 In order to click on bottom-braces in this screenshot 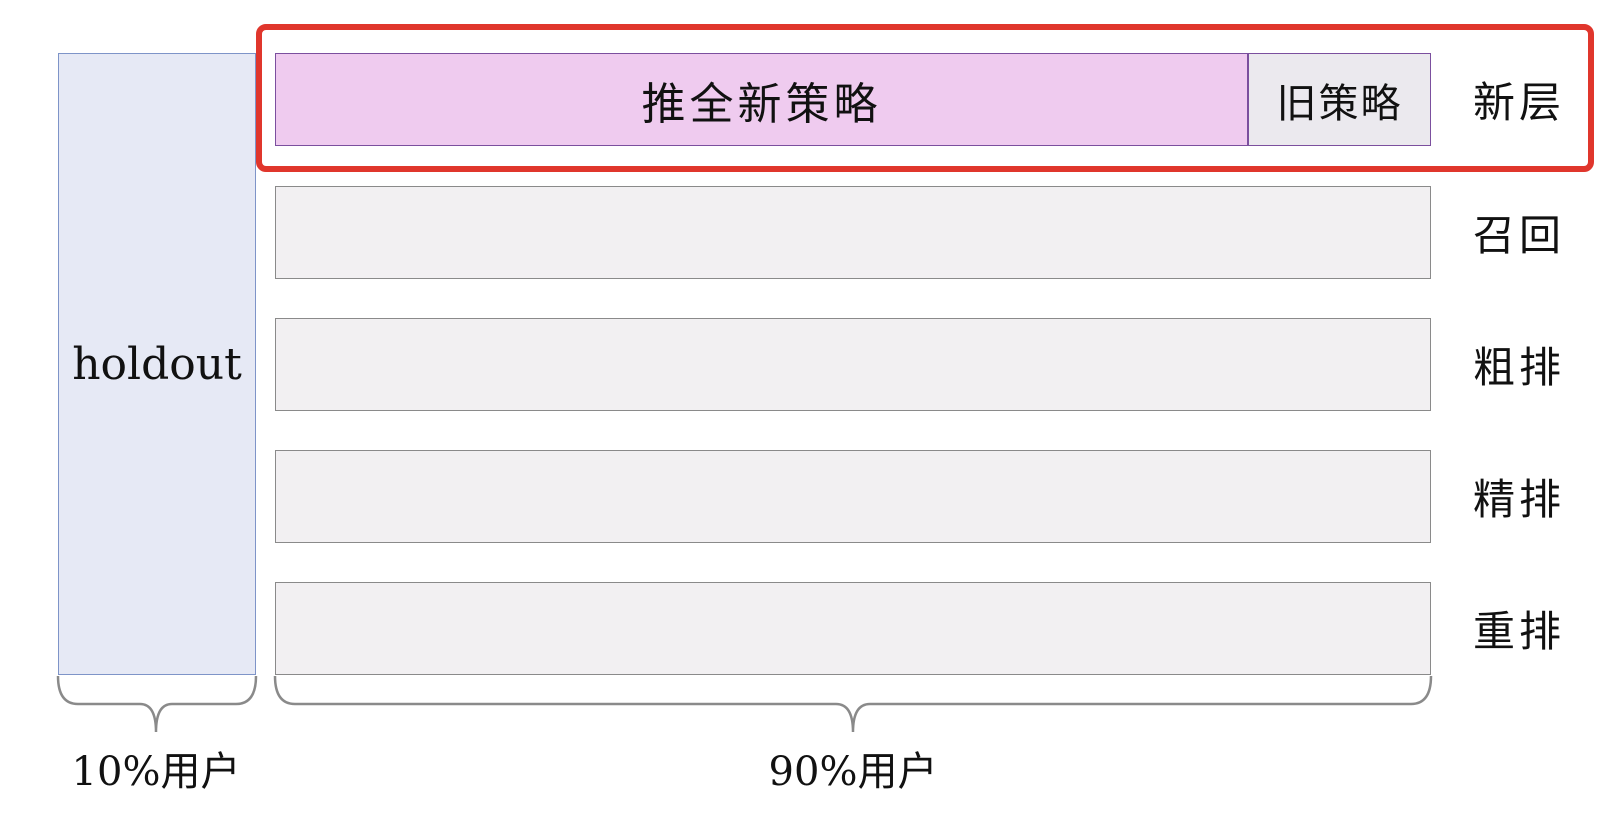, I will do `click(744, 704)`.